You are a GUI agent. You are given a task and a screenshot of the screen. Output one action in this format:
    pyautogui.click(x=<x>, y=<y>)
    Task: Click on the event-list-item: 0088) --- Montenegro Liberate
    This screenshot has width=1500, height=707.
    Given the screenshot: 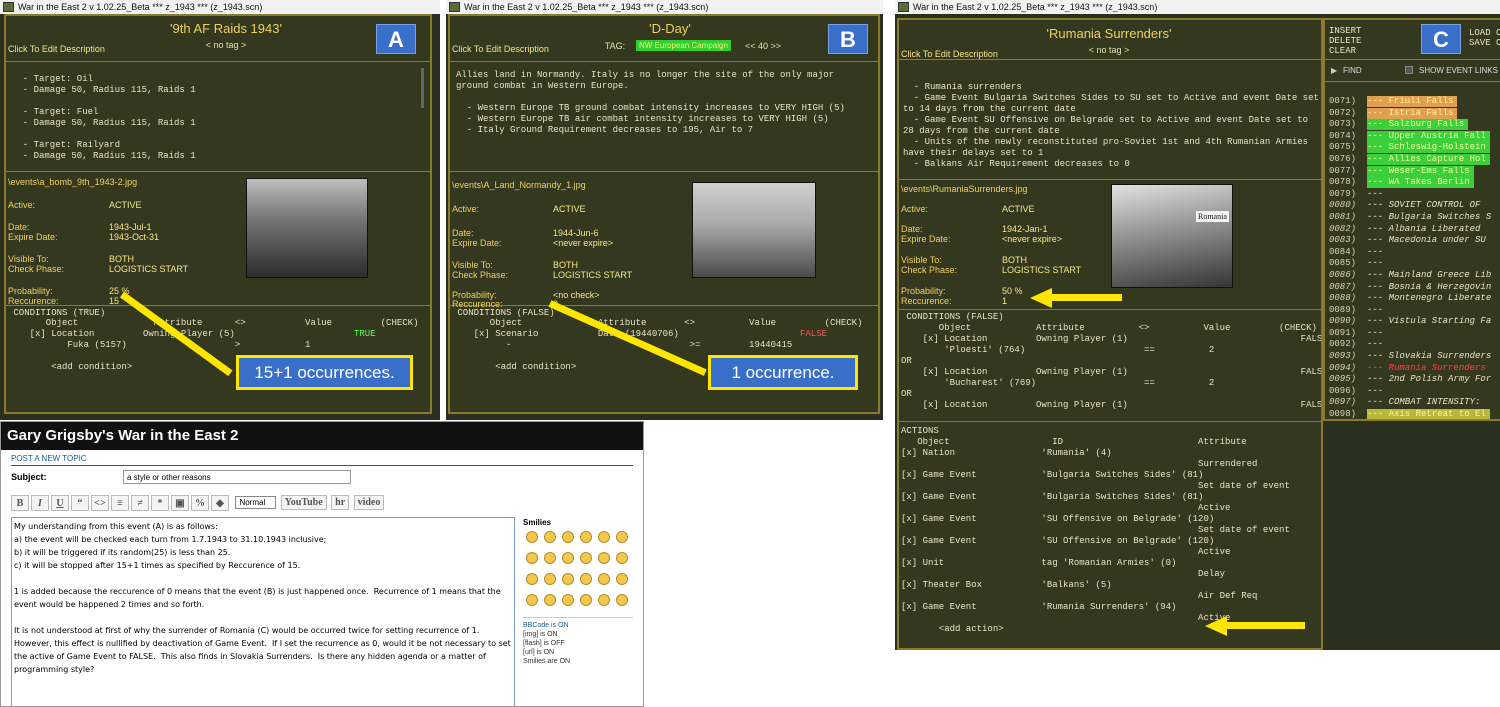 What is the action you would take?
    pyautogui.click(x=1414, y=299)
    